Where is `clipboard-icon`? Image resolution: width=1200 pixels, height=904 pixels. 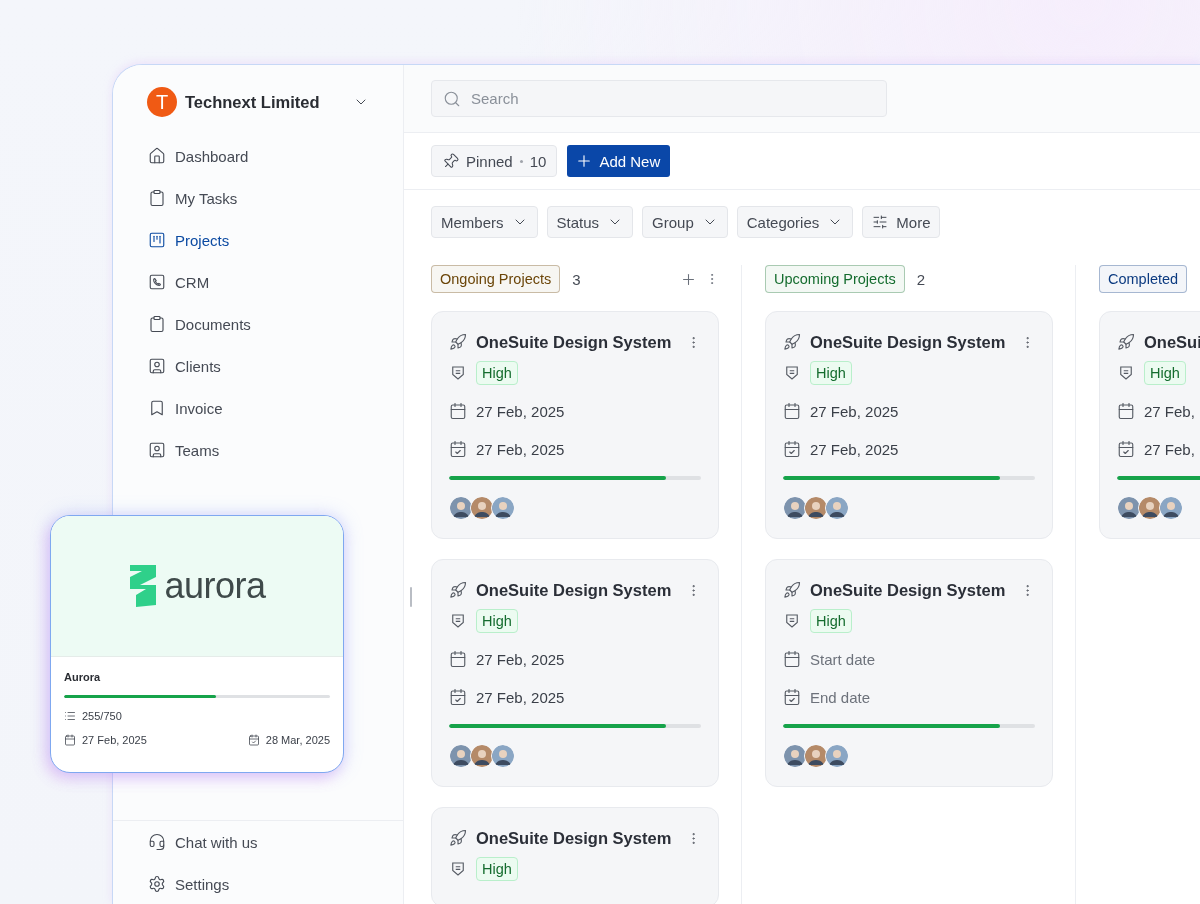 clipboard-icon is located at coordinates (157, 324).